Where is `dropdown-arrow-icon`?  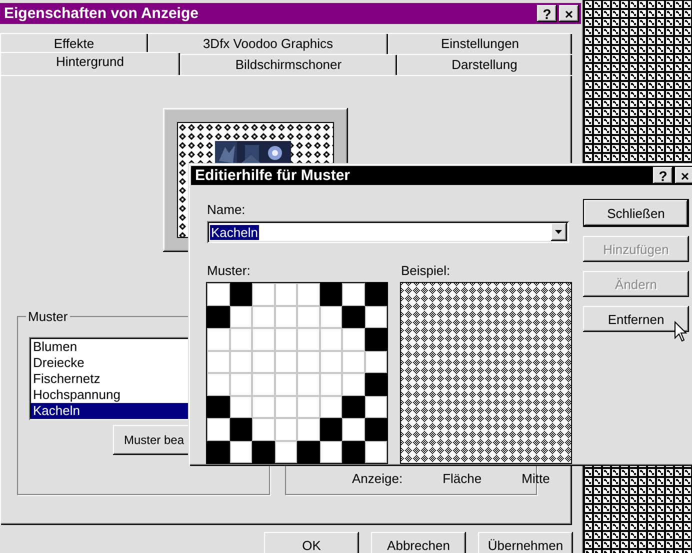
dropdown-arrow-icon is located at coordinates (559, 232).